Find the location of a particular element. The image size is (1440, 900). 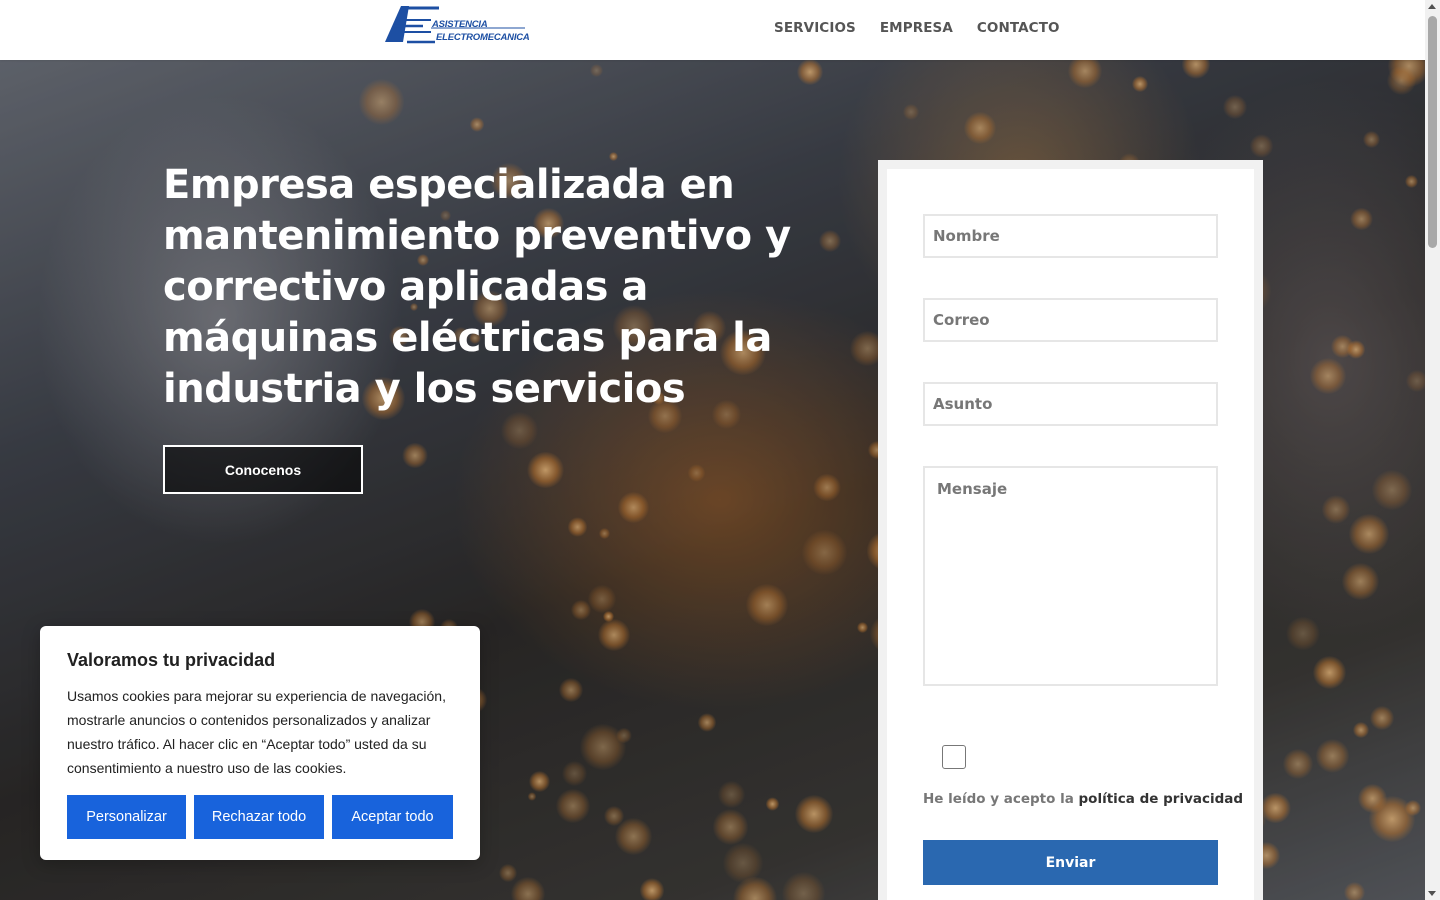

nav-servicios: SERVICIOS is located at coordinates (815, 28).